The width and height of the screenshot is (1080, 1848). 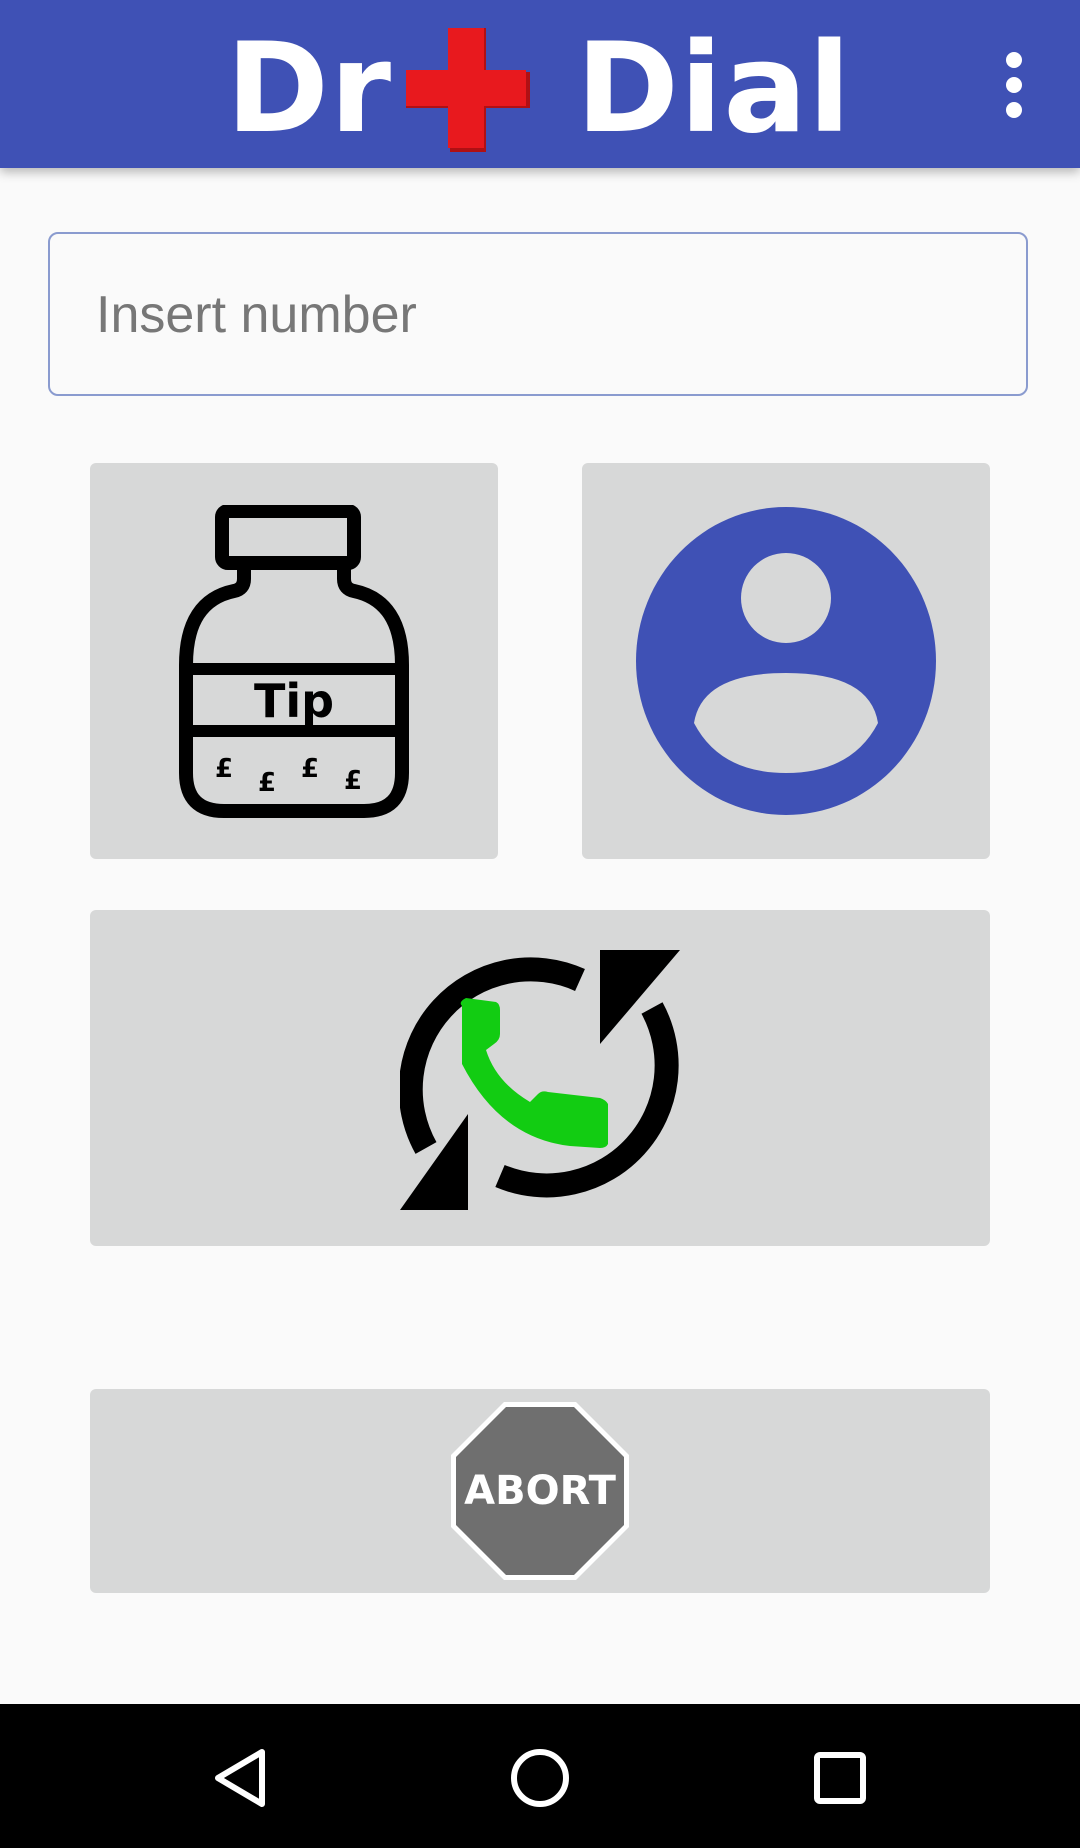 I want to click on app-bar: Dr Dial, so click(x=540, y=84).